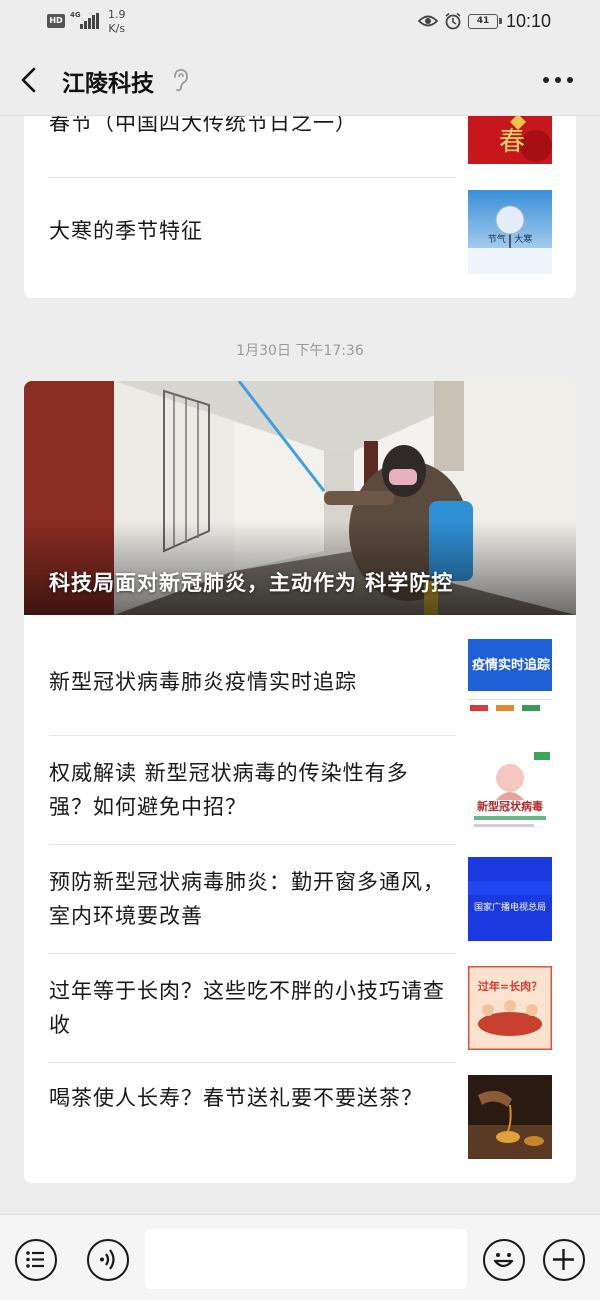 Image resolution: width=600 pixels, height=1300 pixels. Describe the element at coordinates (300, 22) in the screenshot. I see `status-bar: HD 4G 1.9 K/s 41 10:10` at that location.